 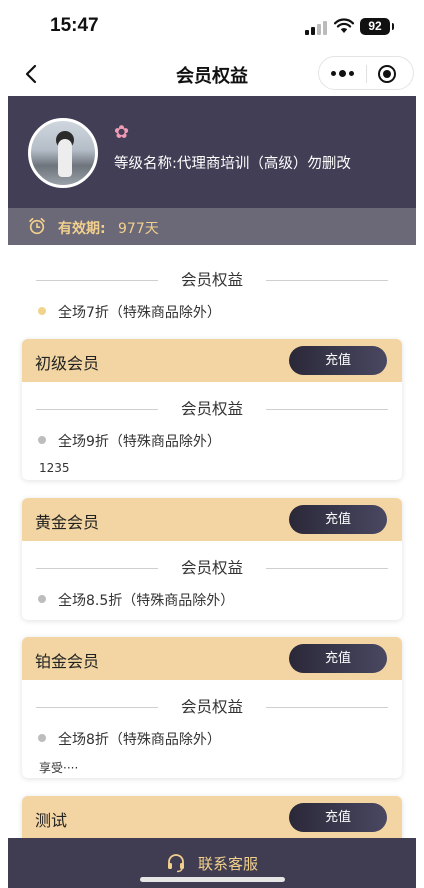 I want to click on validity-bar: 有效期: 977天, so click(x=212, y=226).